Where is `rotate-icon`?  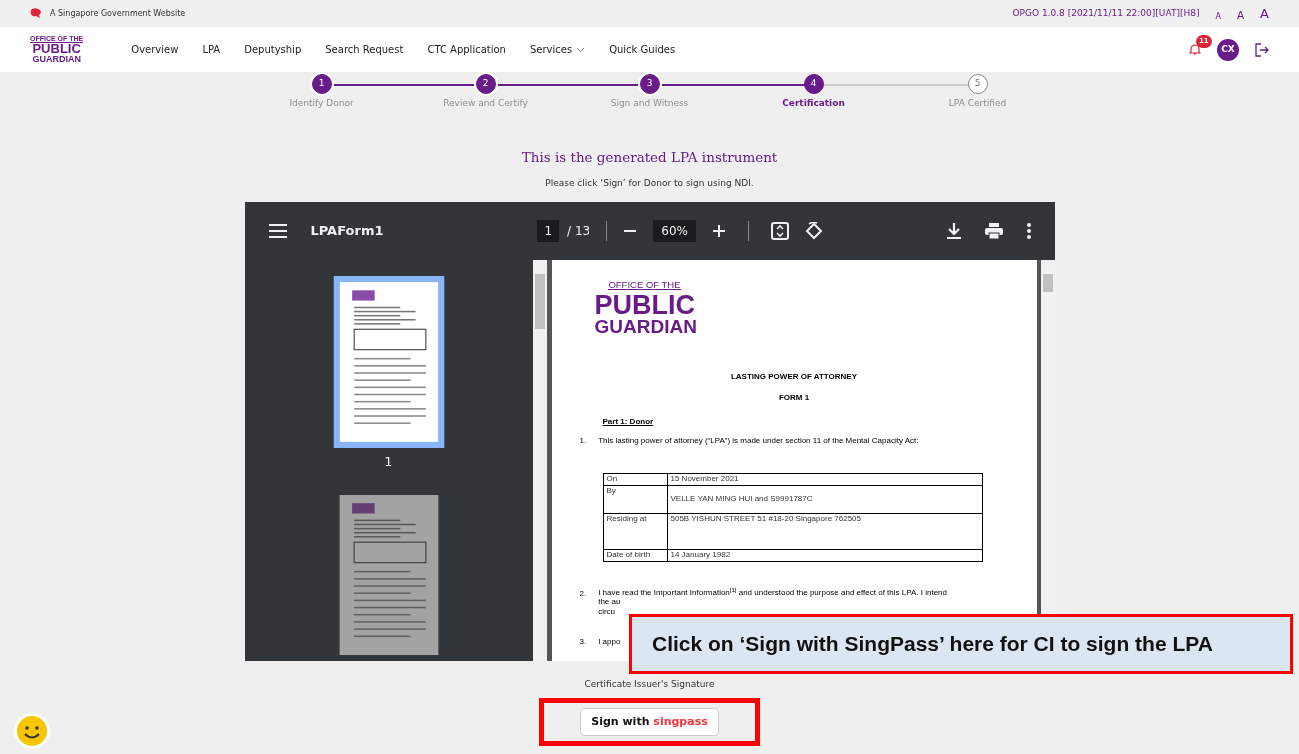 rotate-icon is located at coordinates (813, 230).